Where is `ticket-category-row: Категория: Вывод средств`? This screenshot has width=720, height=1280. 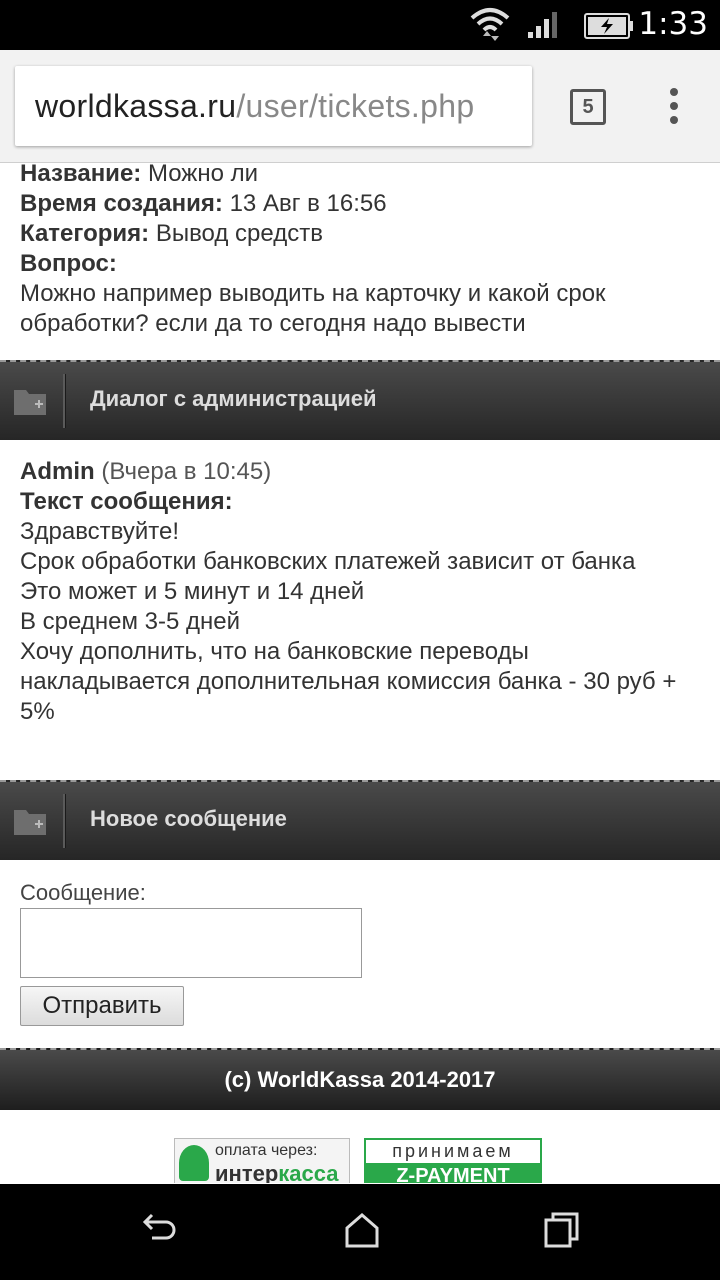 ticket-category-row: Категория: Вывод средств is located at coordinates (360, 234).